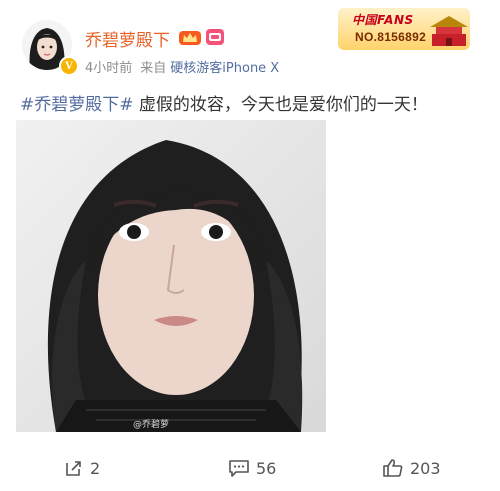  Describe the element at coordinates (383, 20) in the screenshot. I see `fans-badge-title: 中国FANS` at that location.